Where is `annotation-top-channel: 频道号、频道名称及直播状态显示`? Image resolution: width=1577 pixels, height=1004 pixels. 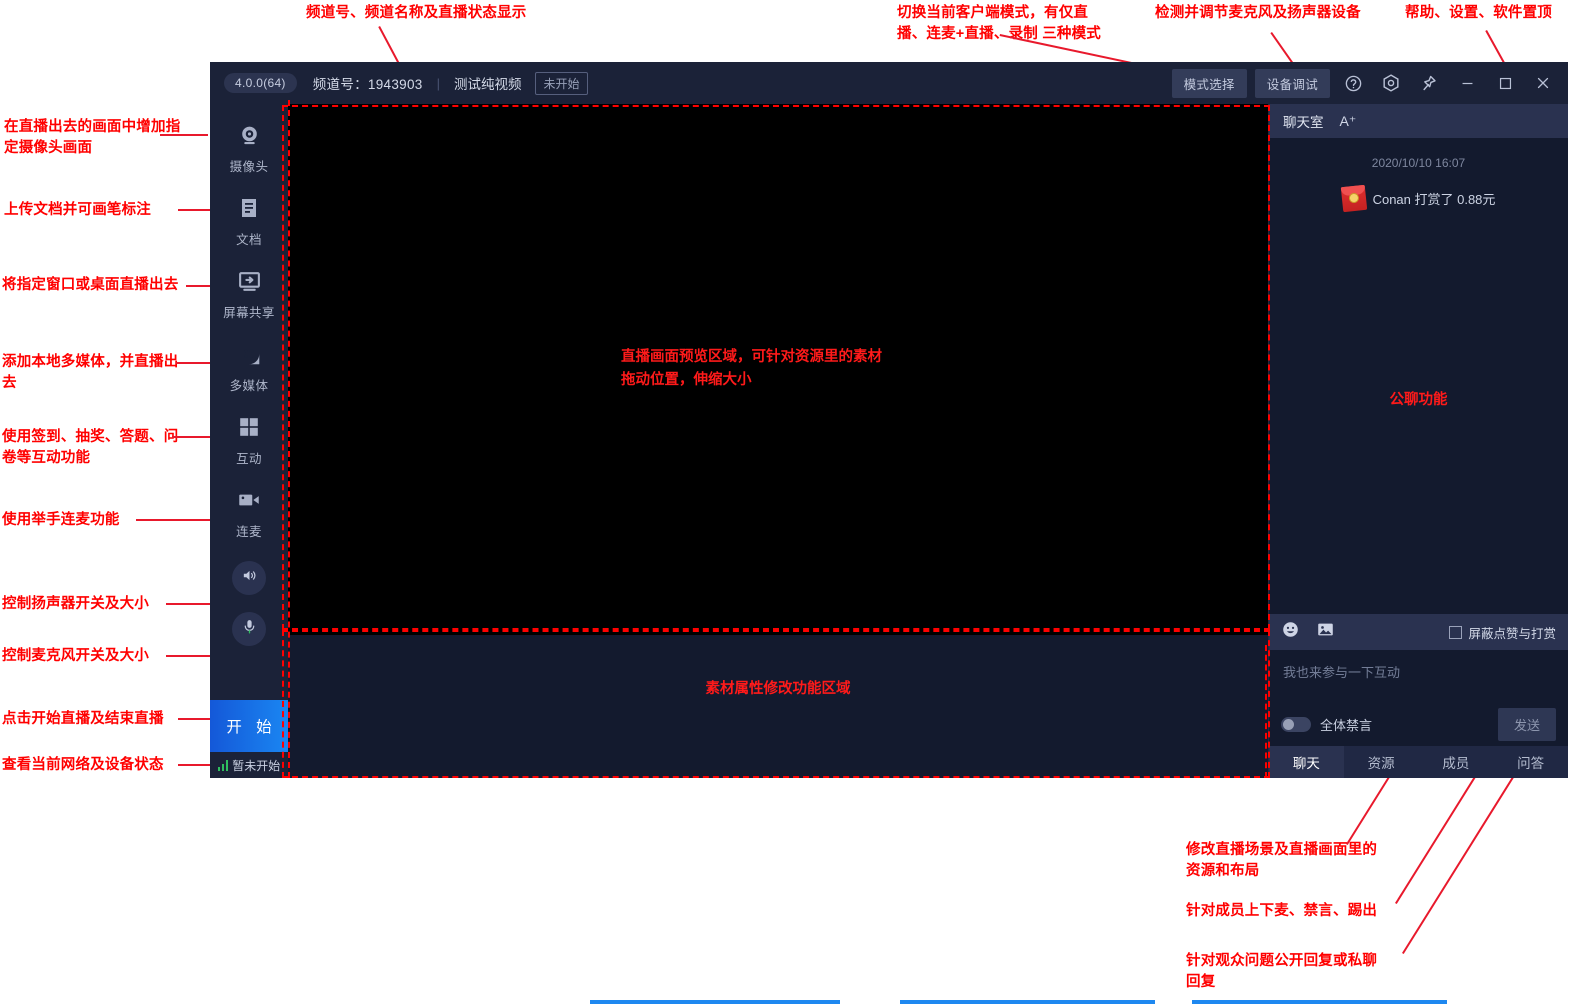 annotation-top-channel: 频道号、频道名称及直播状态显示 is located at coordinates (416, 13).